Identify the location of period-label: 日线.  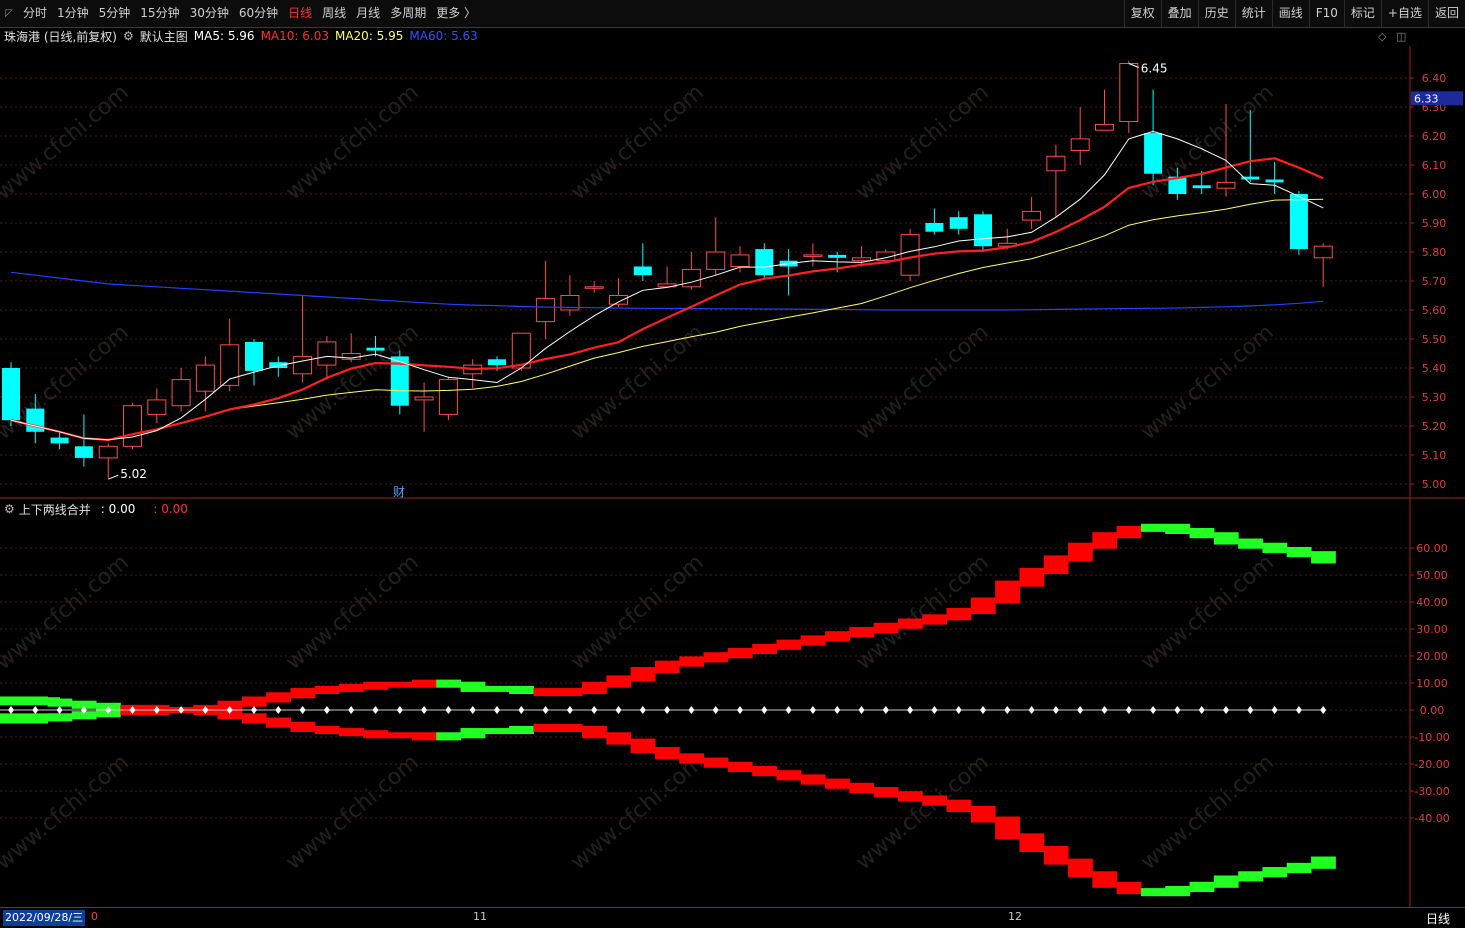
(1438, 918).